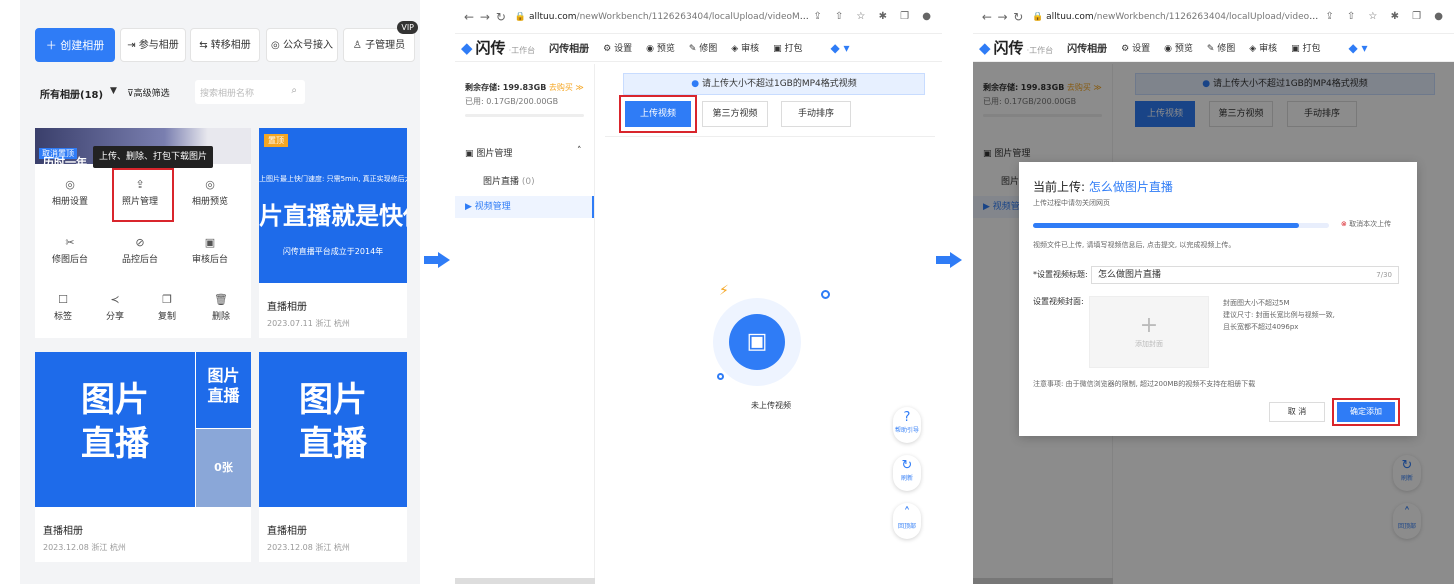  I want to click on album-option-2: ◎ 相册预览, so click(210, 192).